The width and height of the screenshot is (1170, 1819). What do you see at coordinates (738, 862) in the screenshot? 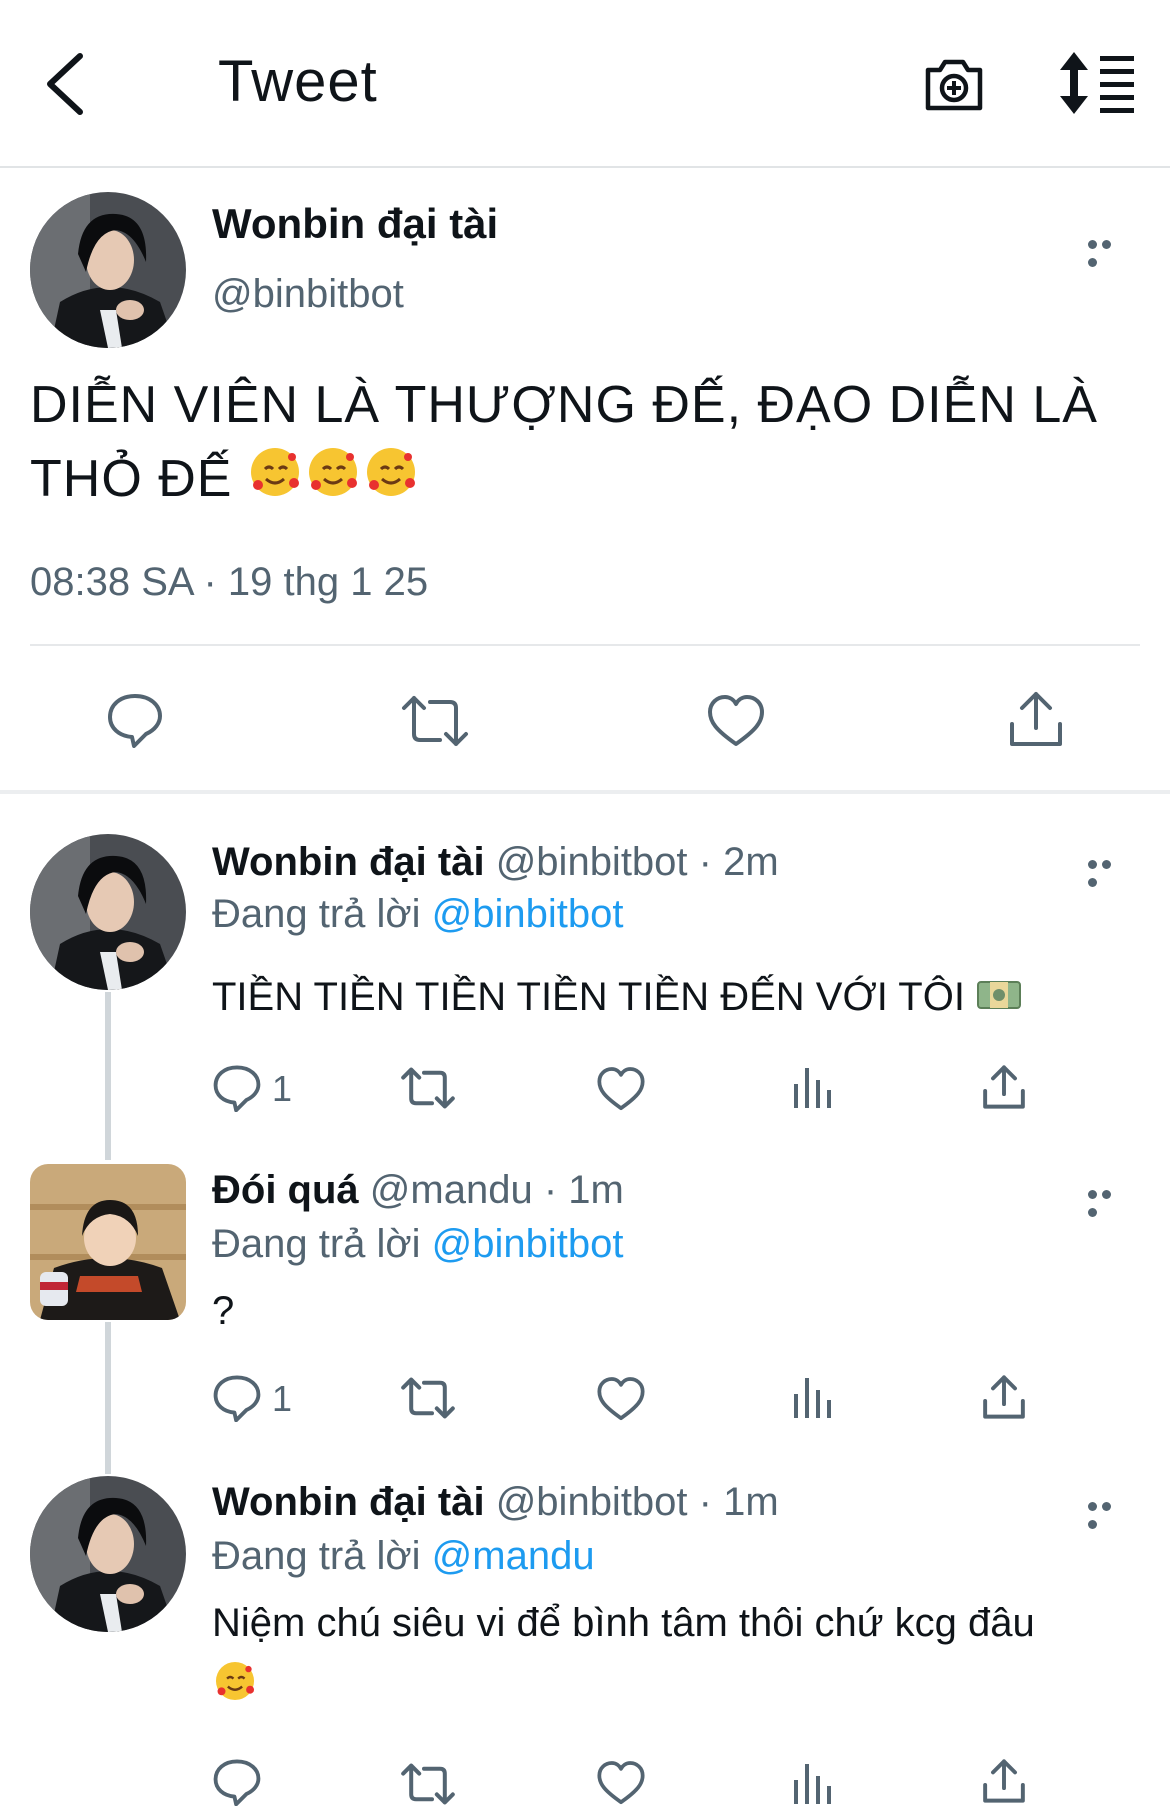
I see `reply-time: · 2m` at bounding box center [738, 862].